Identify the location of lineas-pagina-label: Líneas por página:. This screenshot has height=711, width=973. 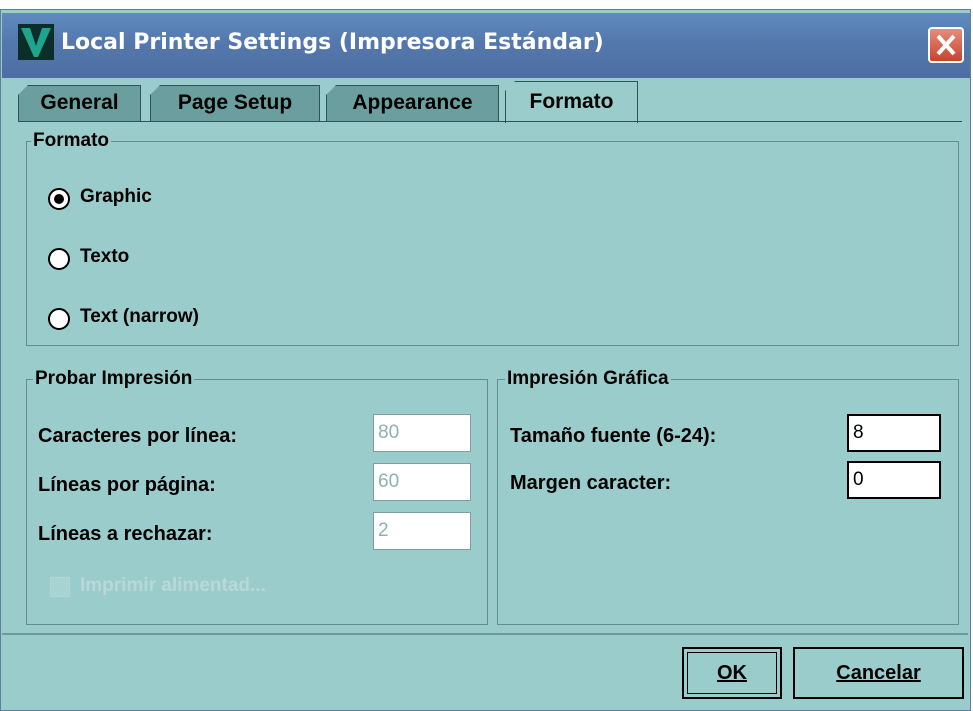
(127, 485).